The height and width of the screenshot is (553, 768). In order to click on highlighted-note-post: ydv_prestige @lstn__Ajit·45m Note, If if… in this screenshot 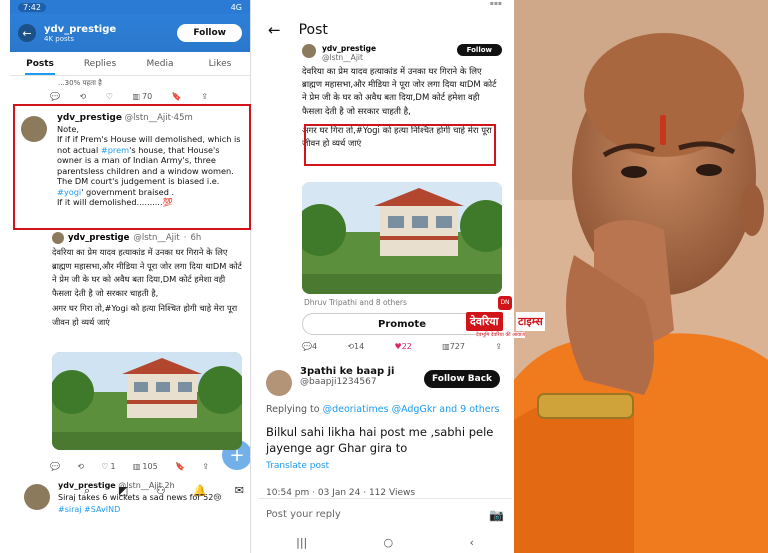, I will do `click(132, 167)`.